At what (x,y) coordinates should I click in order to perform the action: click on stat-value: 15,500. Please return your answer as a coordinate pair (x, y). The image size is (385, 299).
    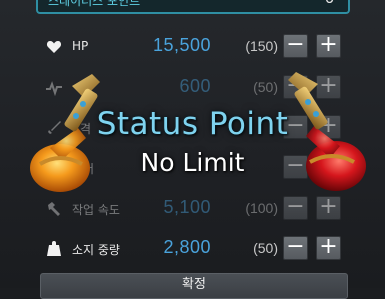
    Looking at the image, I should click on (181, 45).